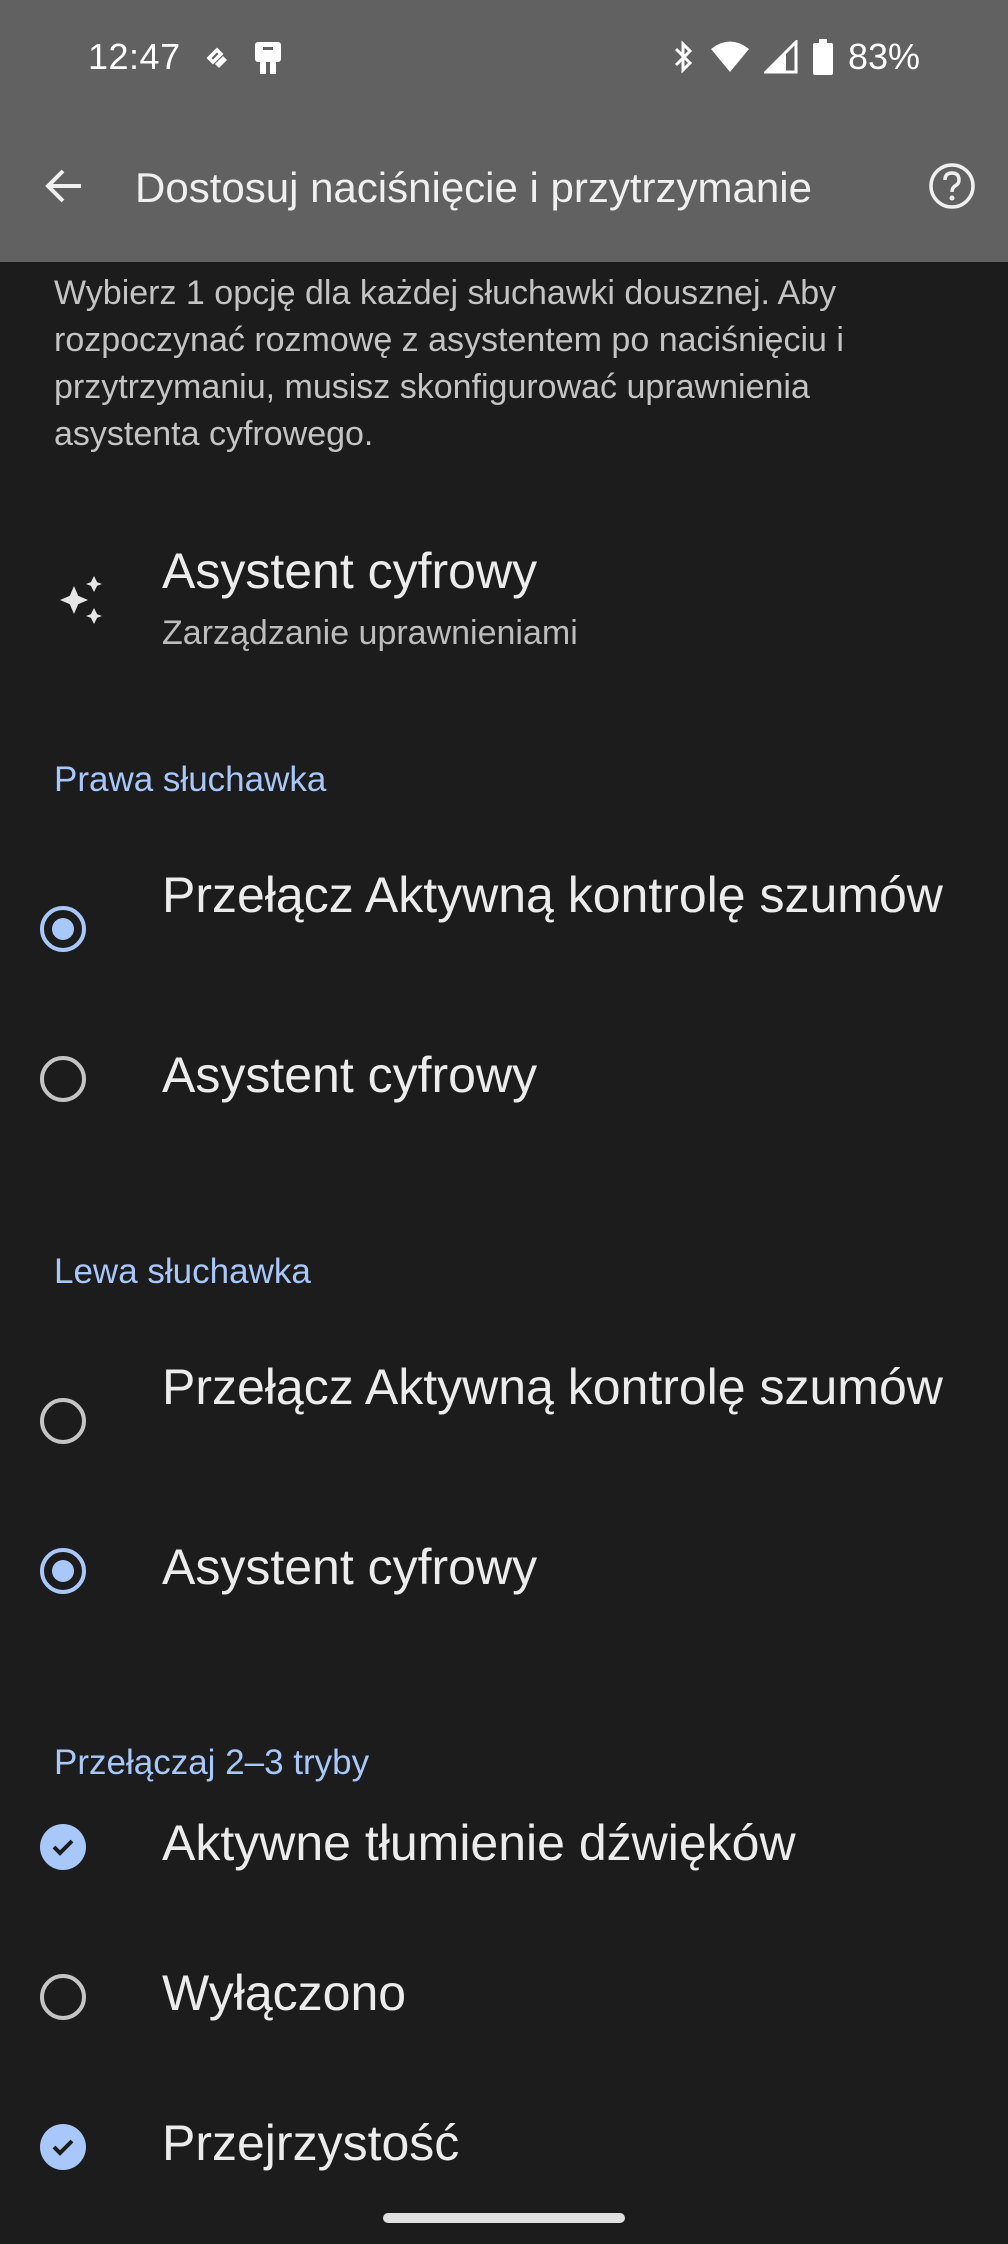 This screenshot has width=1008, height=2244. I want to click on assistant-item-subtitle: Zarządzanie uprawnieniami, so click(370, 633).